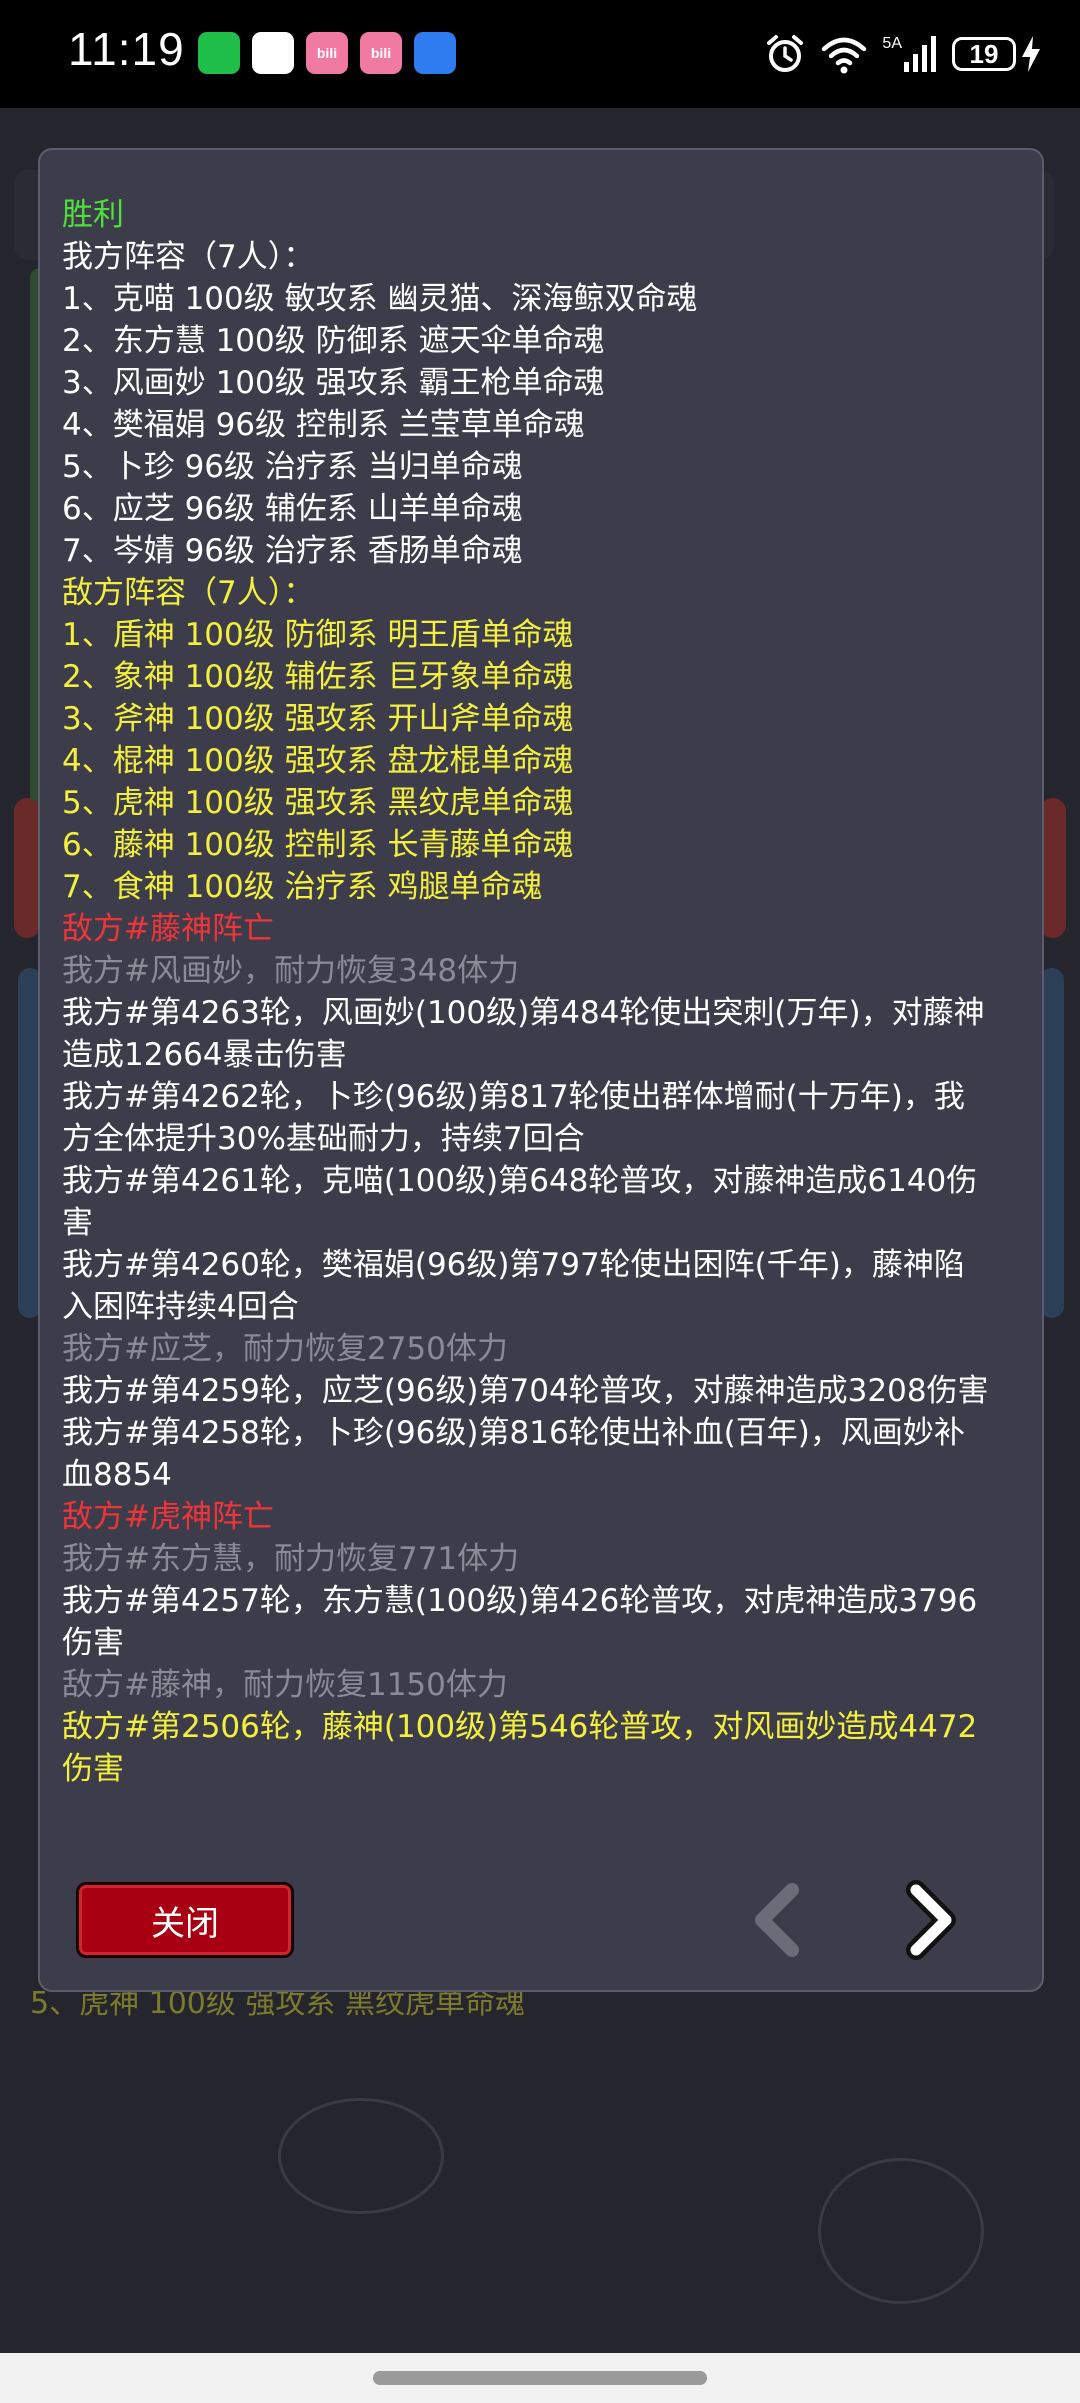  What do you see at coordinates (93, 215) in the screenshot?
I see `log-line: 胜利` at bounding box center [93, 215].